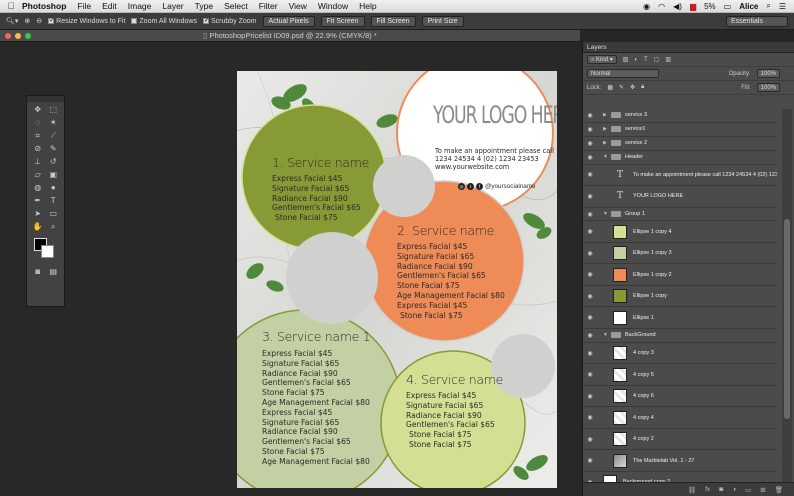 This screenshot has width=794, height=496. Describe the element at coordinates (680, 477) in the screenshot. I see `layer-row: ◉Background copy 2` at that location.